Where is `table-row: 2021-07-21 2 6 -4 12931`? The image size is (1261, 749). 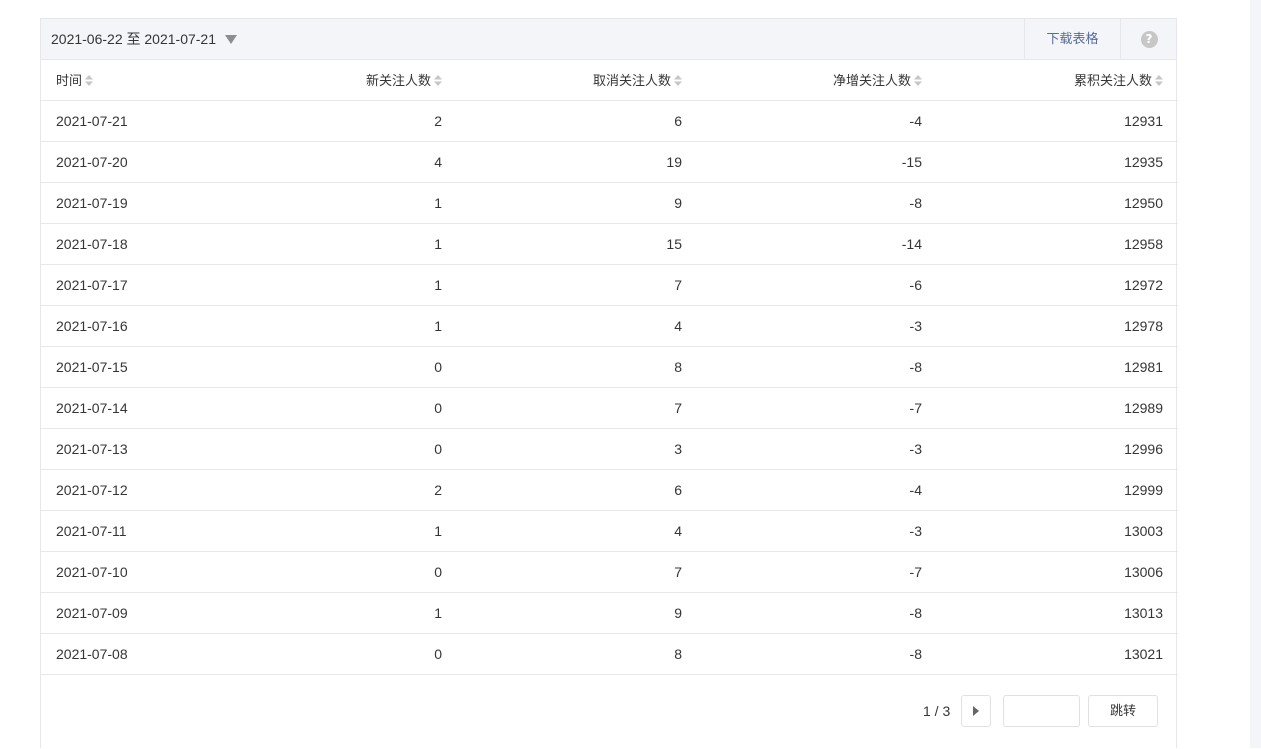 table-row: 2021-07-21 2 6 -4 12931 is located at coordinates (609, 121).